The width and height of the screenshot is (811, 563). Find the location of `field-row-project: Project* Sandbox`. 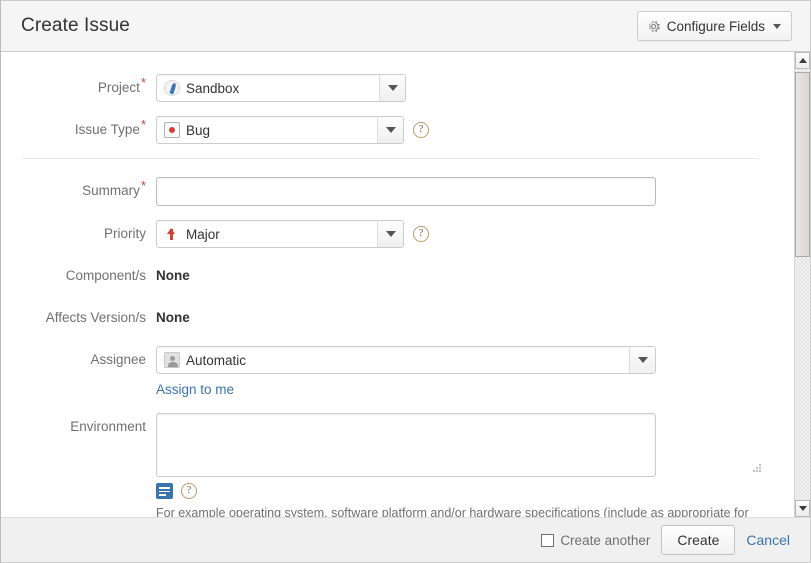

field-row-project: Project* Sandbox is located at coordinates (397, 88).